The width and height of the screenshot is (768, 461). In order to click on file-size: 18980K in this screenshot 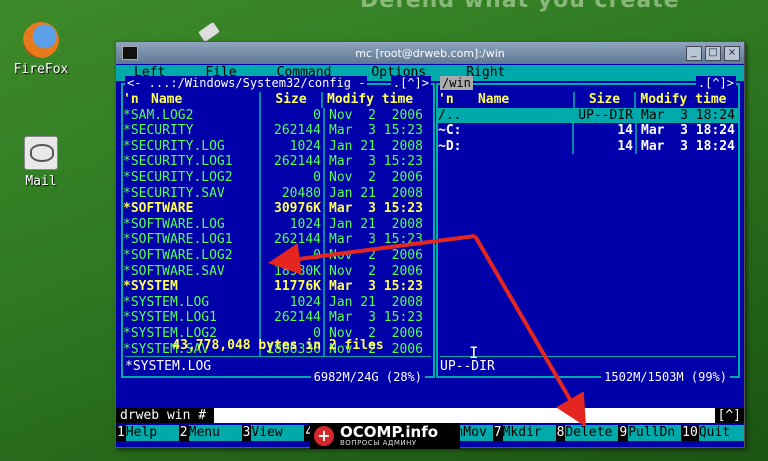, I will do `click(297, 271)`.